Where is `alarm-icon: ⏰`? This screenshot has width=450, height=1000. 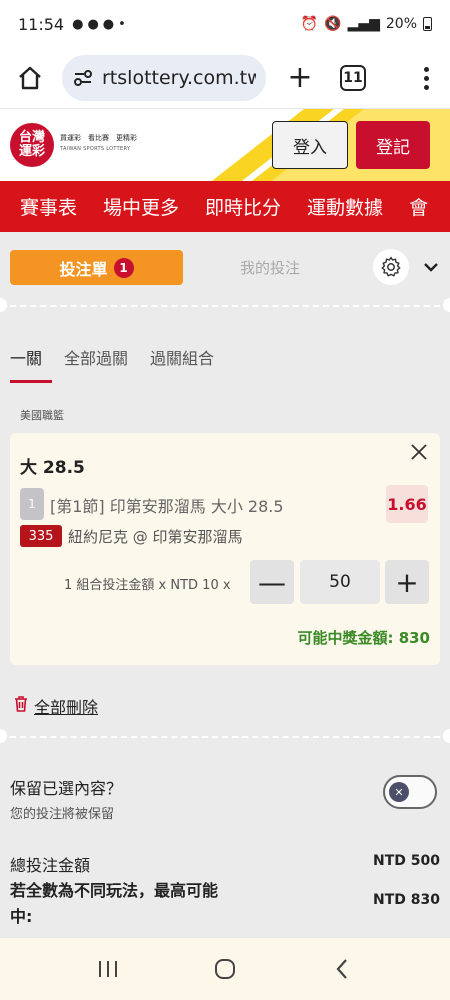
alarm-icon: ⏰ is located at coordinates (309, 24).